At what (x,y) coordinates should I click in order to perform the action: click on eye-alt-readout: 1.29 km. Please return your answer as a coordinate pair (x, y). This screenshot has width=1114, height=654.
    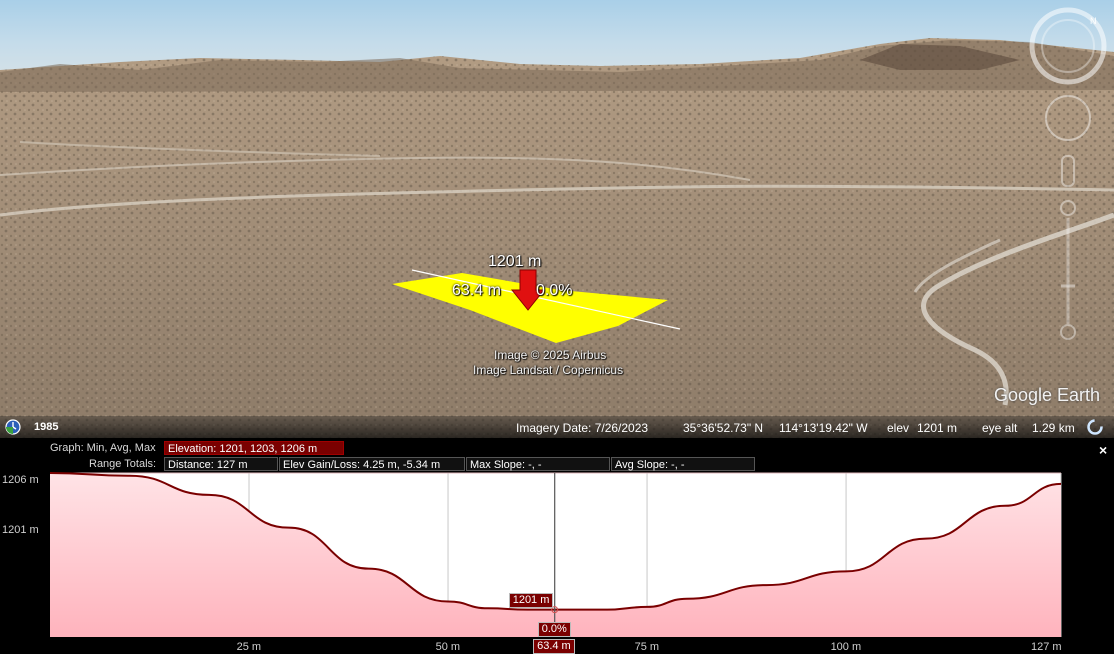
    Looking at the image, I should click on (1053, 428).